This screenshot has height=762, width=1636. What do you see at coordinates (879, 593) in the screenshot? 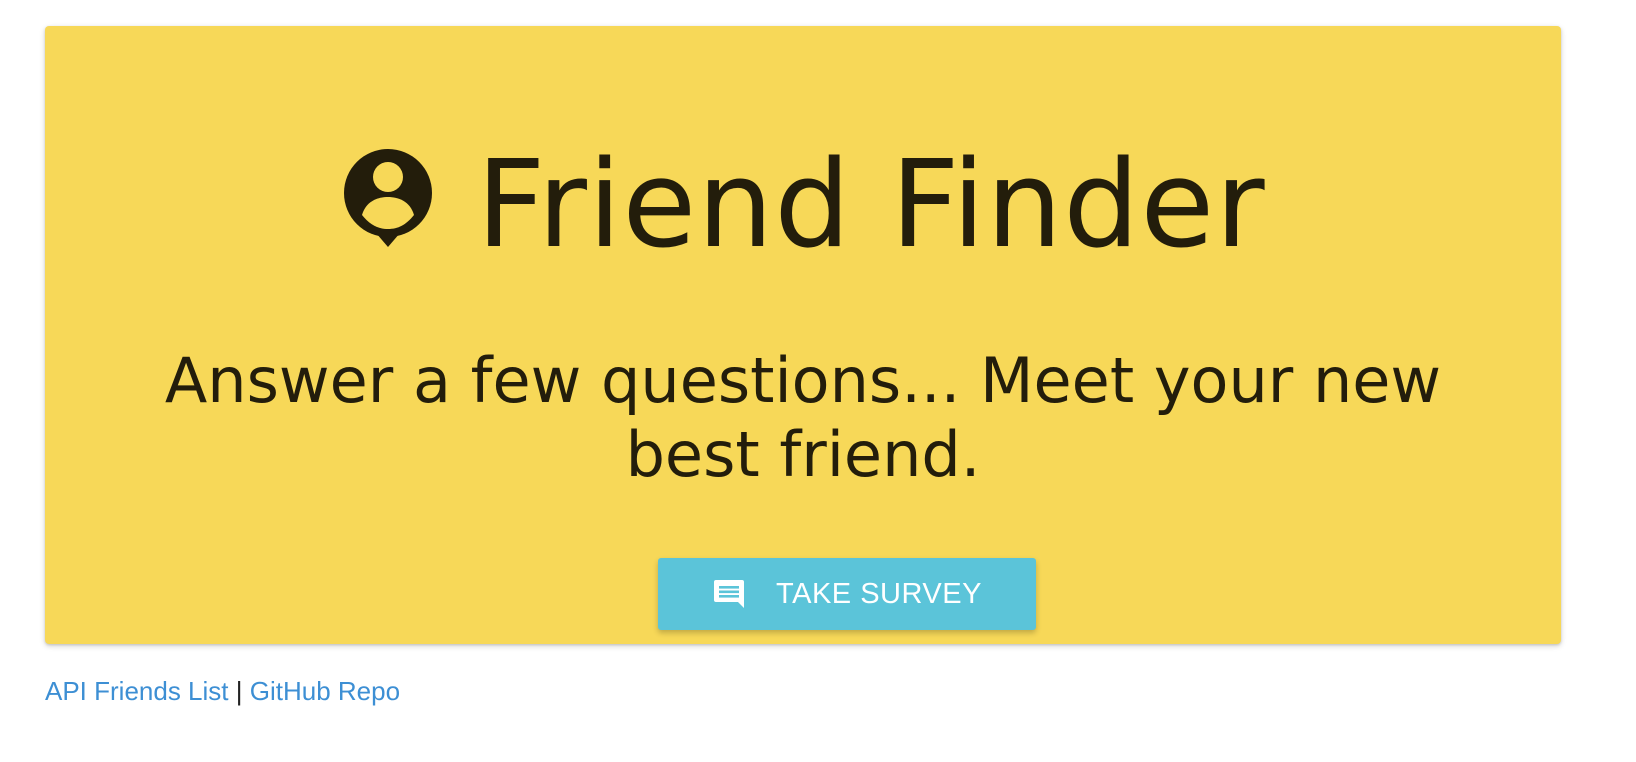
I see `take-survey-label: TAKE SURVEY` at bounding box center [879, 593].